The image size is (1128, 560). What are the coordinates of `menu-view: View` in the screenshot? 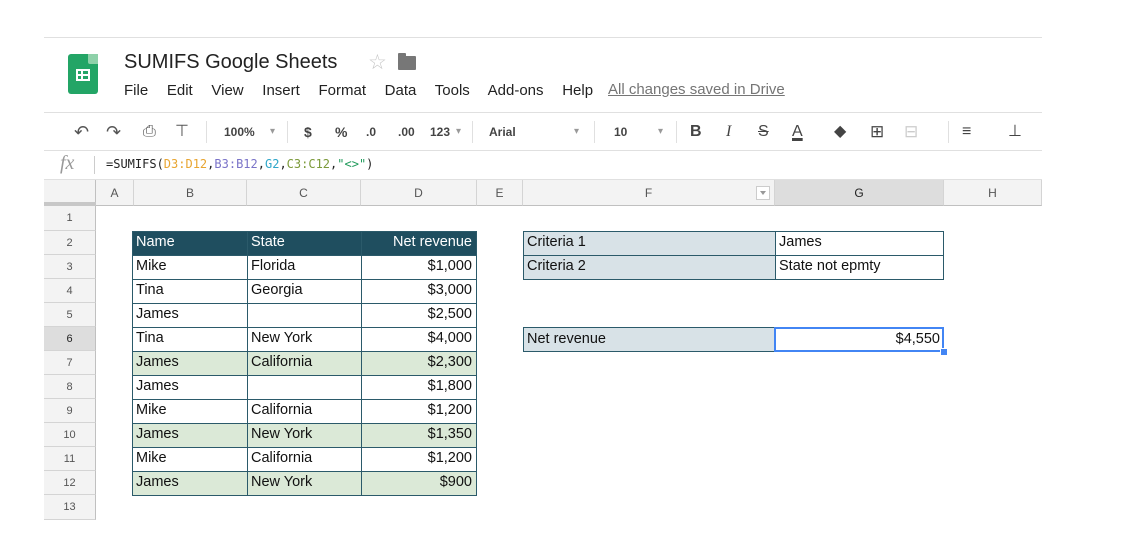 It's located at (227, 90).